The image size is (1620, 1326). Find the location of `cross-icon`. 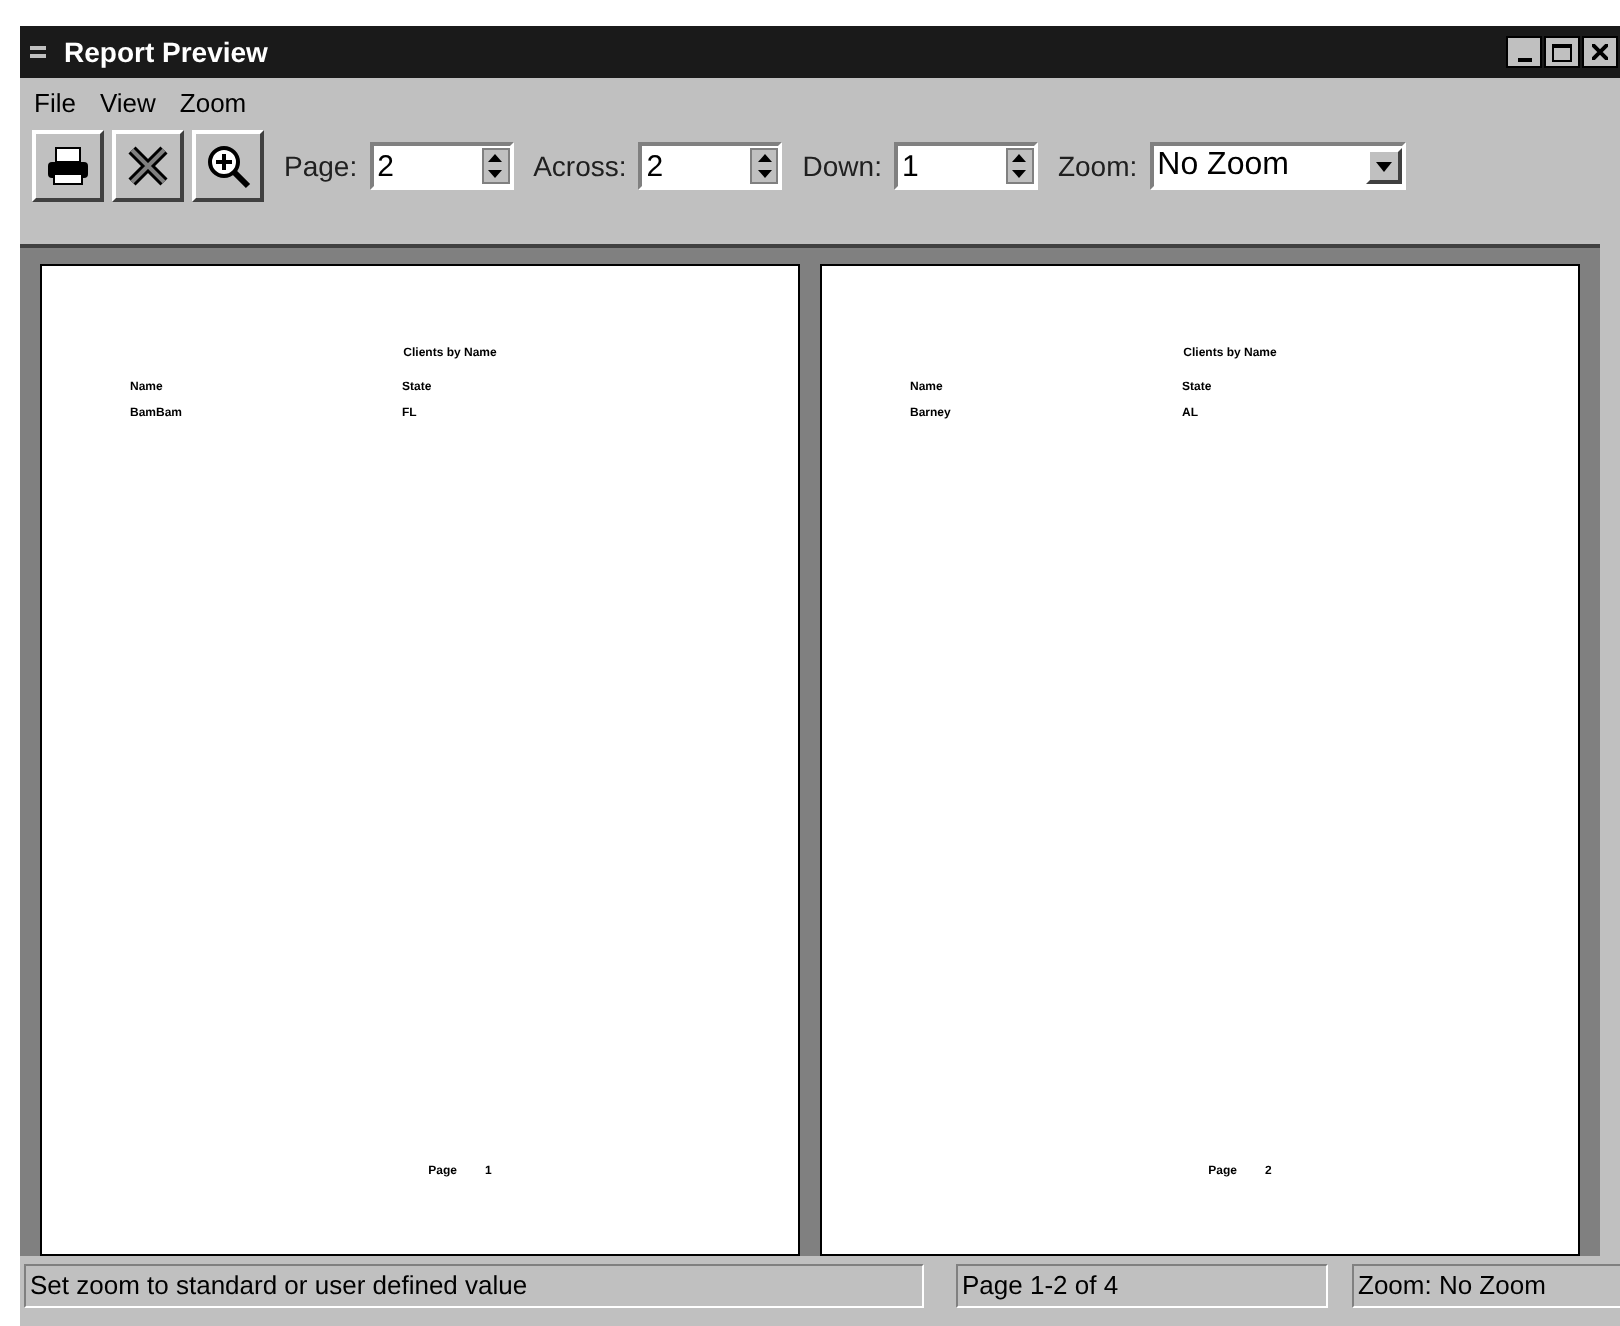

cross-icon is located at coordinates (148, 166).